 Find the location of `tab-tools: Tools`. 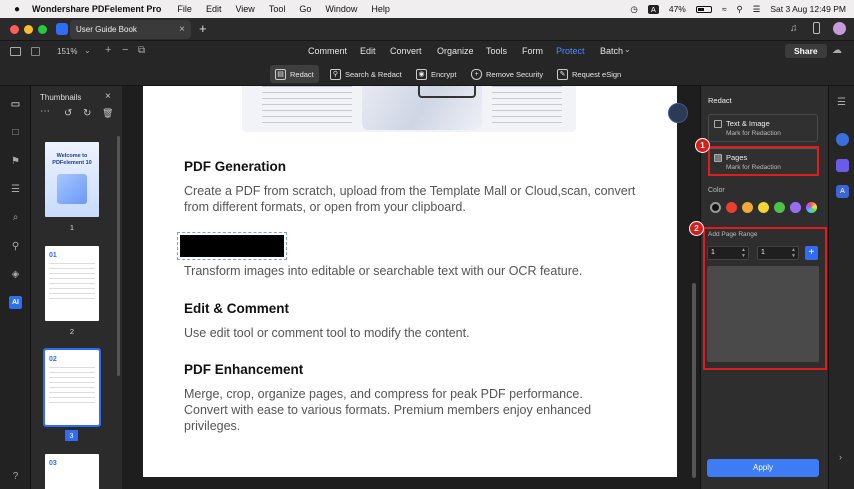

tab-tools: Tools is located at coordinates (496, 51).